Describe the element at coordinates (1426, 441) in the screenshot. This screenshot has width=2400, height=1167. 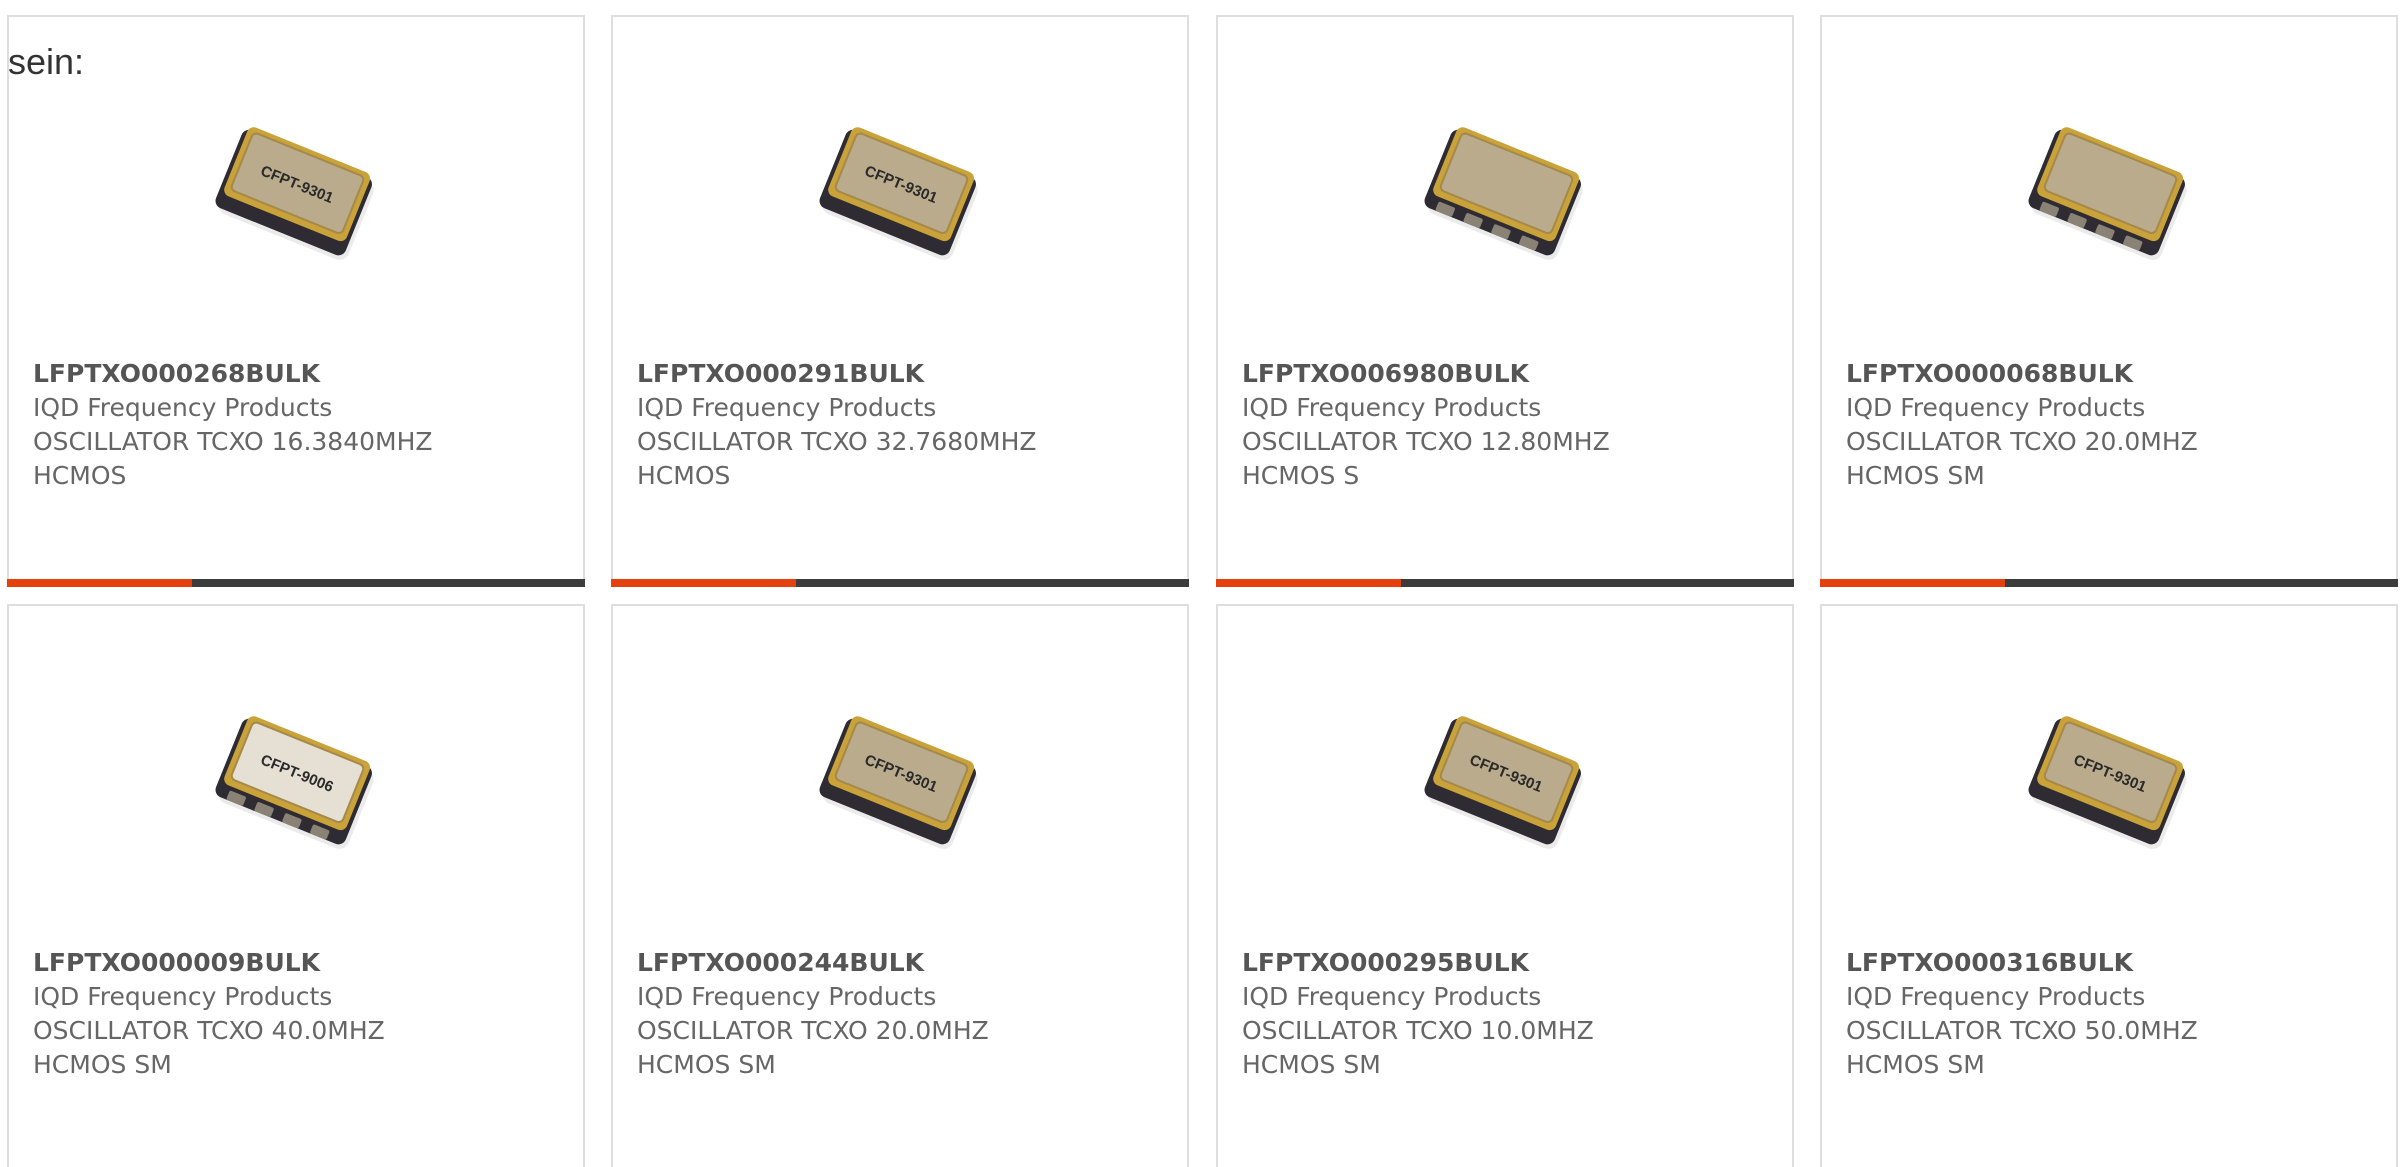
I see `description-line: OSCILLATOR TCXO 12.80MHZ` at that location.